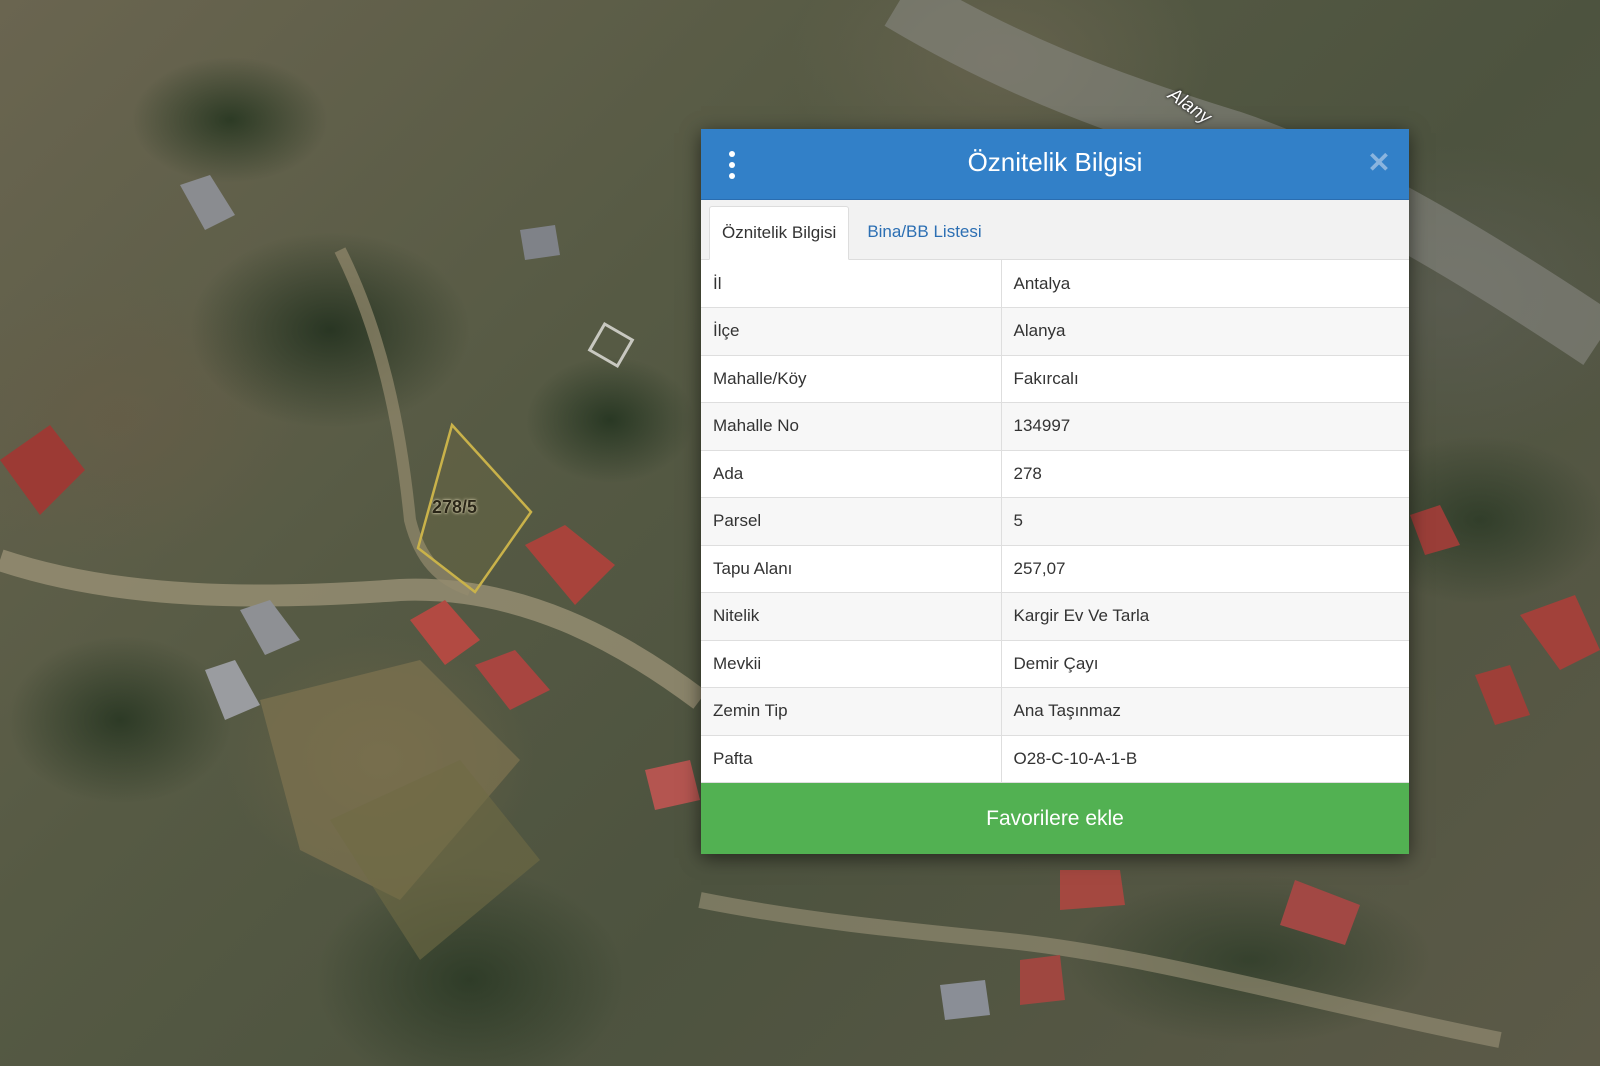 This screenshot has height=1066, width=1600. I want to click on dialog-title: Öznitelik Bilgisi, so click(1055, 162).